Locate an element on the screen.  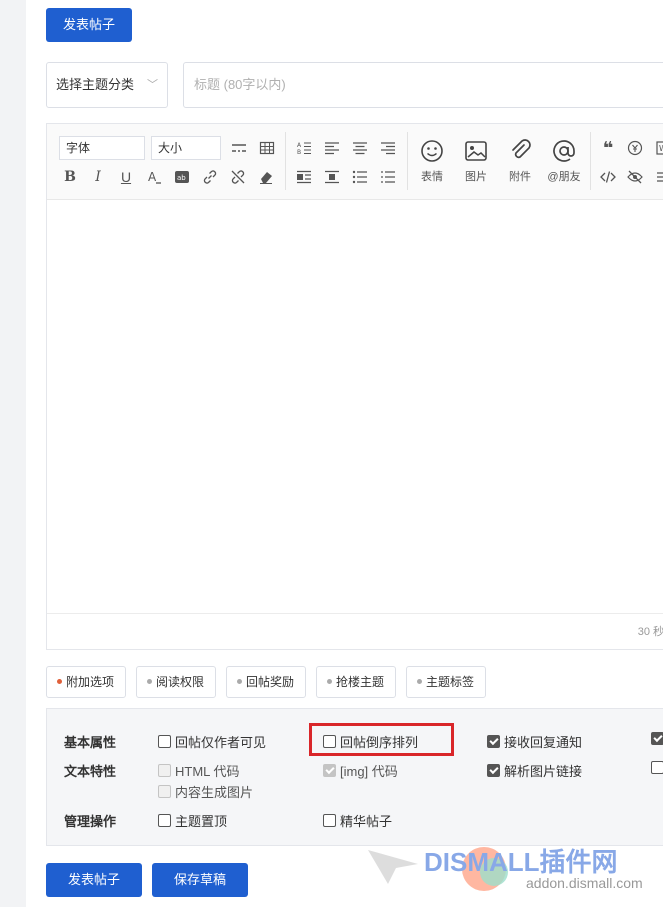
tab-extra-options: 附加选项 is located at coordinates (86, 682).